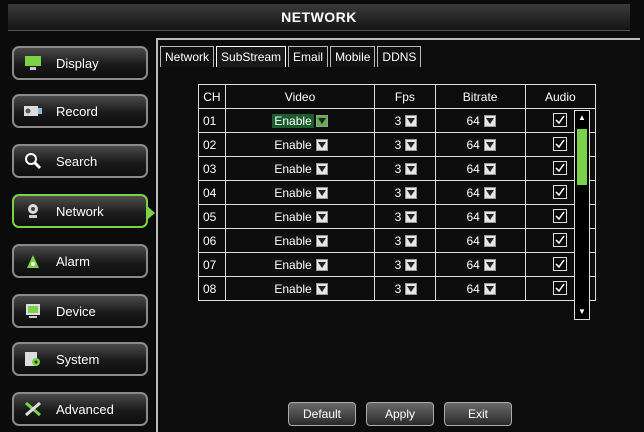  I want to click on sidebar-item-system: System, so click(80, 359).